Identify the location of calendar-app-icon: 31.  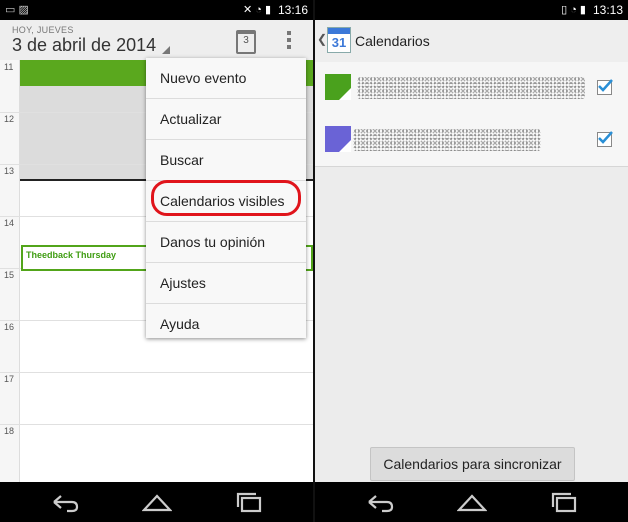
(339, 40).